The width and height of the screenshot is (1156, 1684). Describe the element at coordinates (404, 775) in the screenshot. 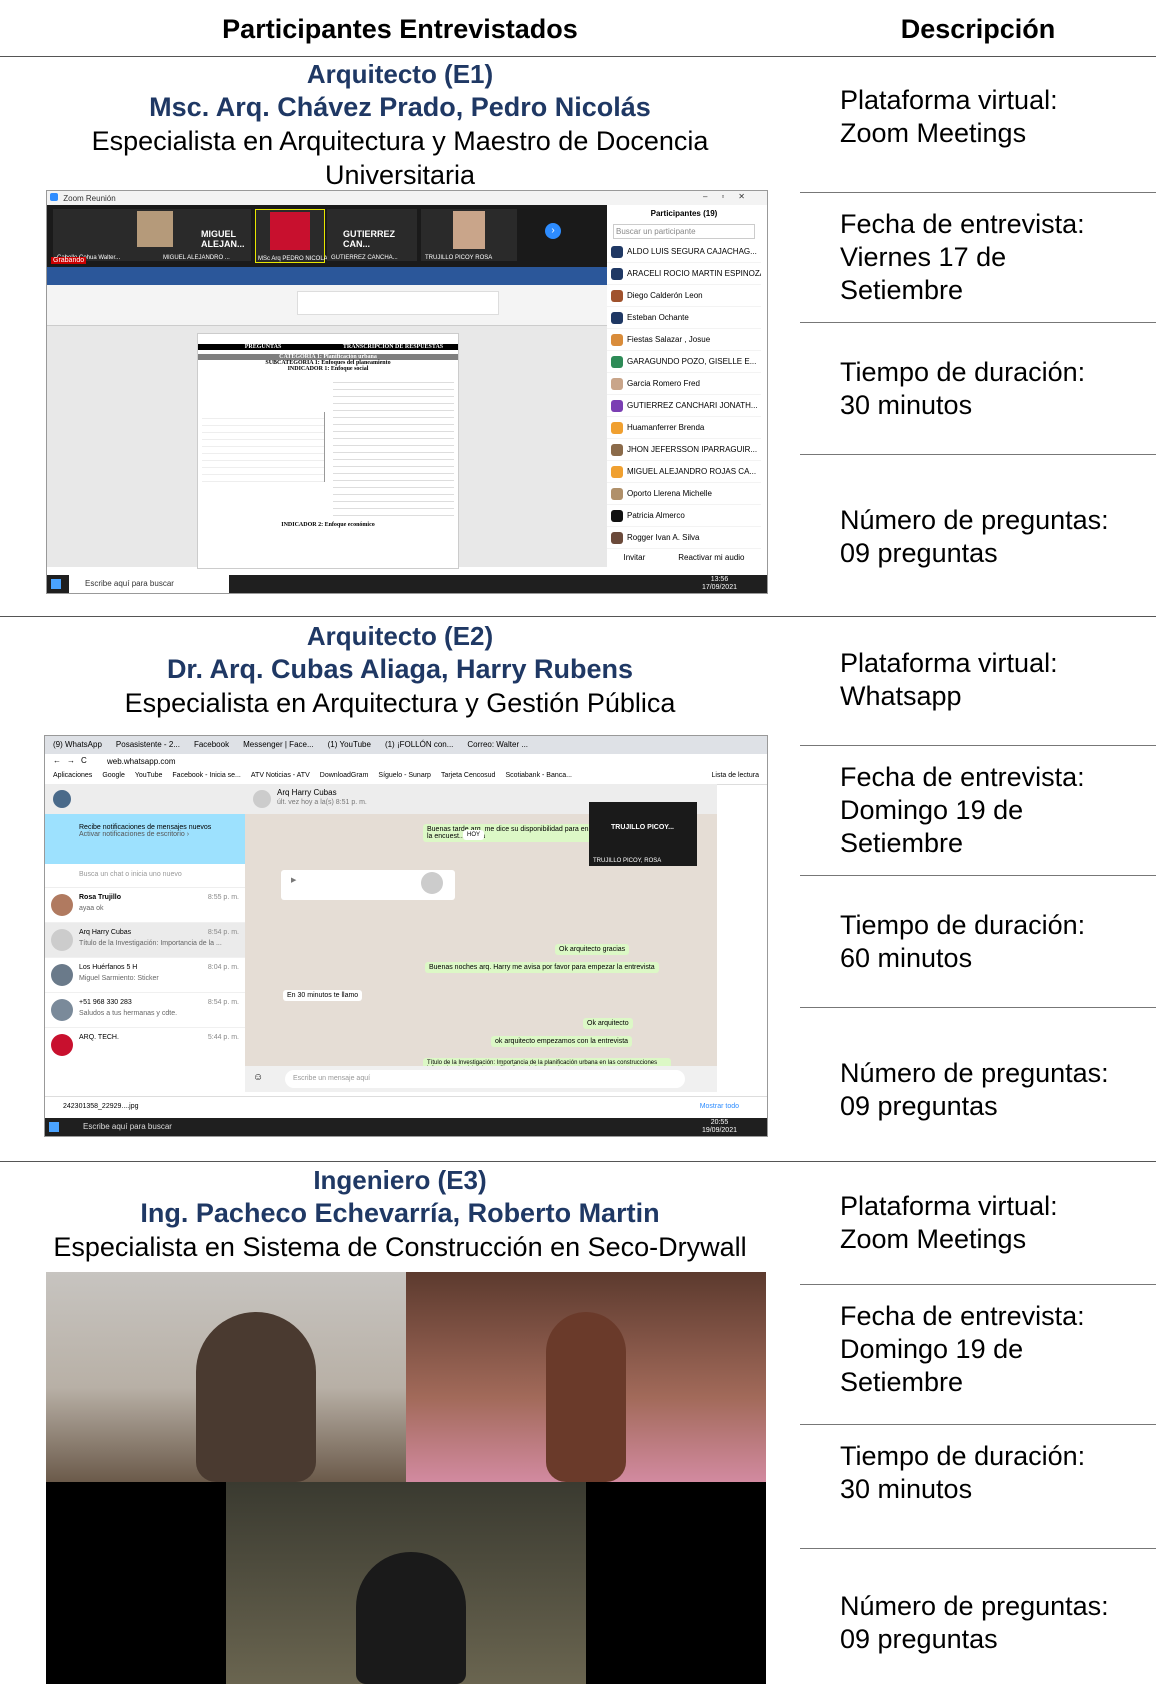

I see `bookmark: Síguelo - Sunarp` at that location.